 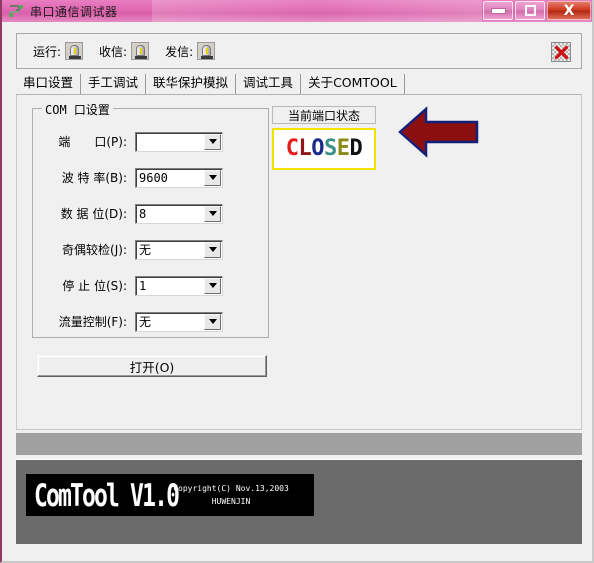 What do you see at coordinates (299, 444) in the screenshot?
I see `separator-strip` at bounding box center [299, 444].